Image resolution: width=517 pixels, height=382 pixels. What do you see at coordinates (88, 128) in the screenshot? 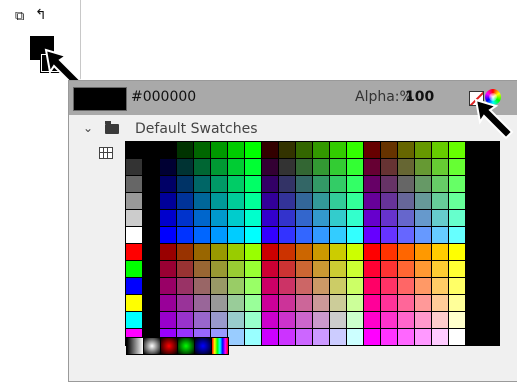
I see `chevron-down-icon: ⌄` at bounding box center [88, 128].